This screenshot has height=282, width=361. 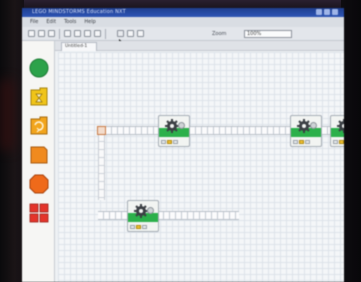 I want to click on block-palette, so click(x=38, y=161).